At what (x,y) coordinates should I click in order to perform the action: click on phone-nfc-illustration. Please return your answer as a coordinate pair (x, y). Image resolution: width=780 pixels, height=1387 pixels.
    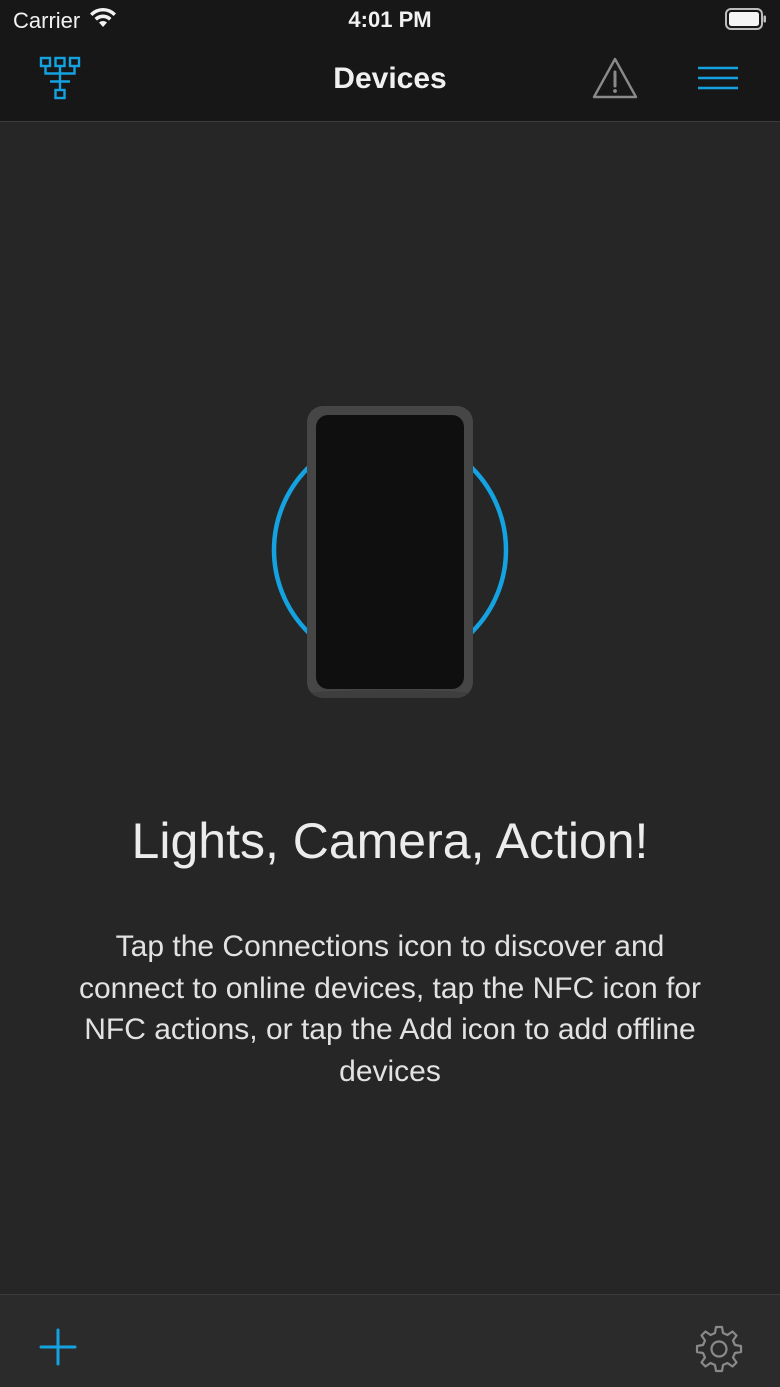
    Looking at the image, I should click on (390, 562).